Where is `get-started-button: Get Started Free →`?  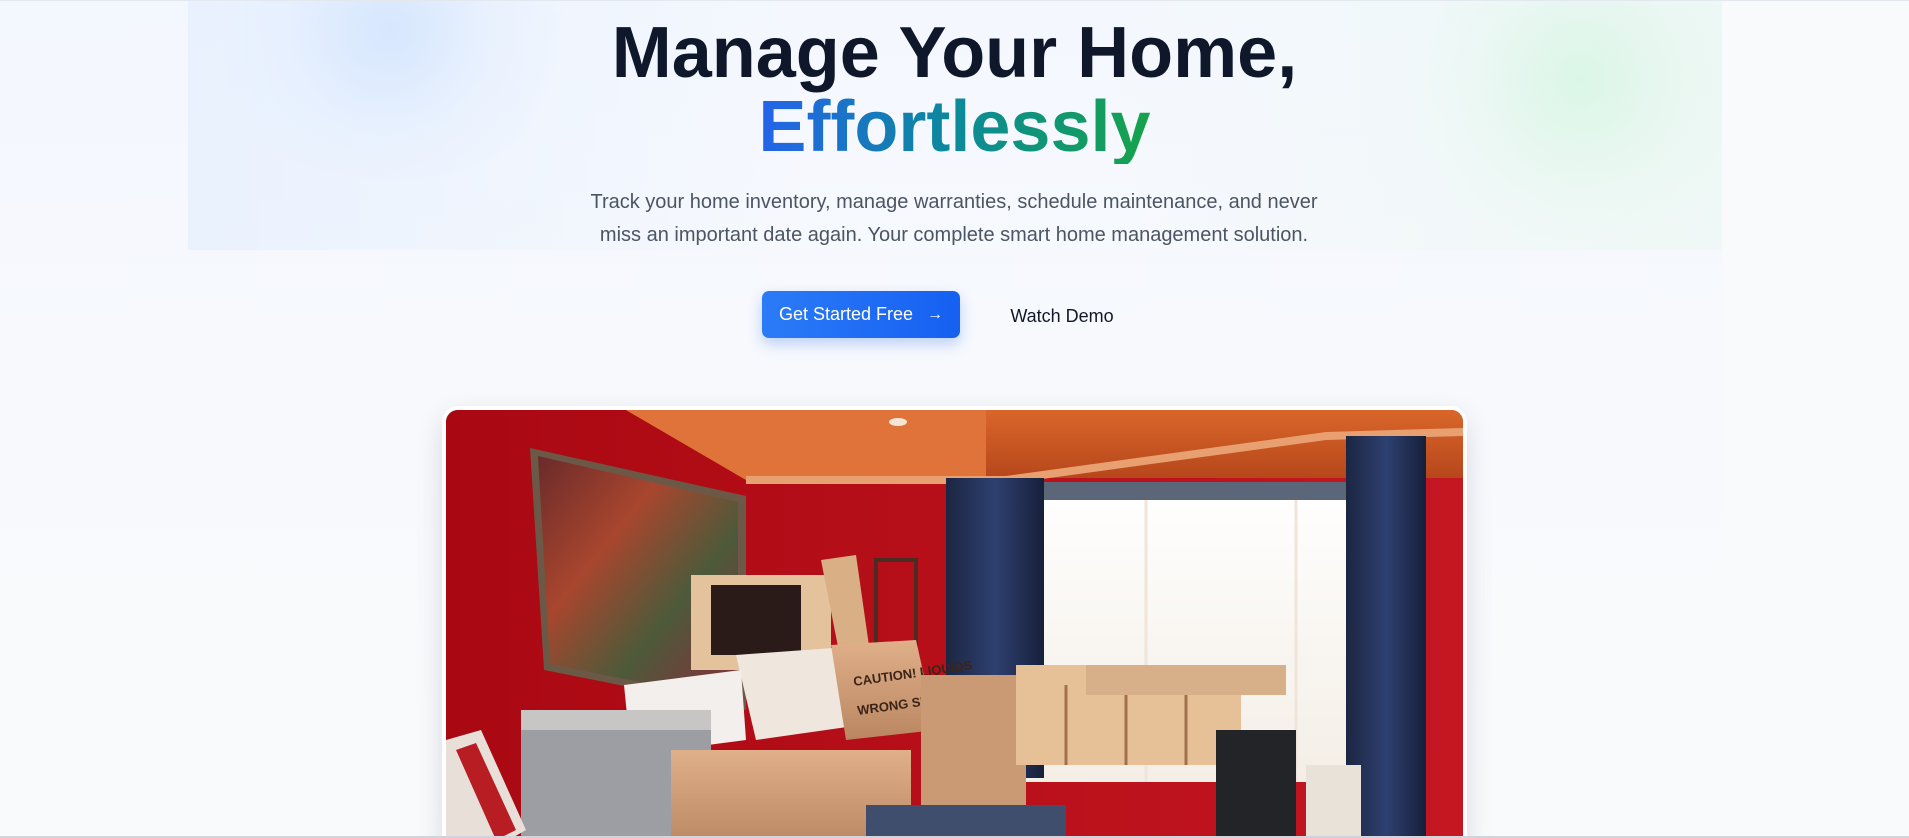
get-started-button: Get Started Free → is located at coordinates (861, 314).